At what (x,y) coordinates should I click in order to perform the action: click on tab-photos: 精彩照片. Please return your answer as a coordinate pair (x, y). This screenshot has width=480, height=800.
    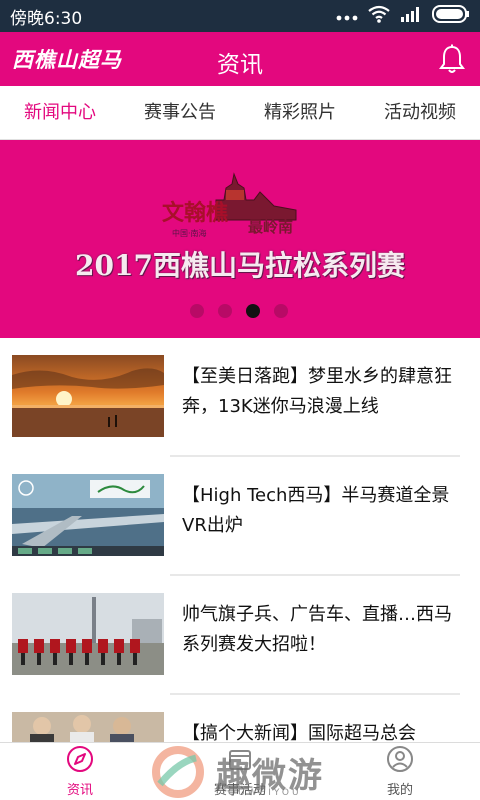
    Looking at the image, I should click on (300, 112).